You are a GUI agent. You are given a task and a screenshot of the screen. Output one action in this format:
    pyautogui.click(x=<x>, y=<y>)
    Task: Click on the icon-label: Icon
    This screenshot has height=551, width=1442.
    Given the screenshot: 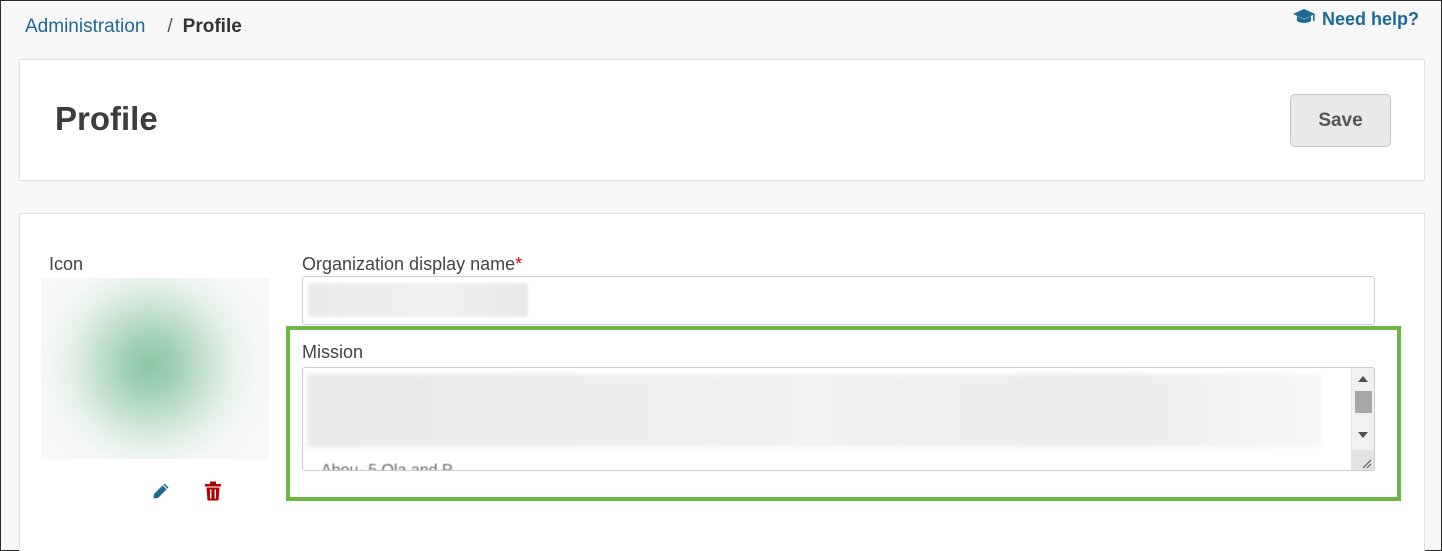 What is the action you would take?
    pyautogui.click(x=66, y=264)
    